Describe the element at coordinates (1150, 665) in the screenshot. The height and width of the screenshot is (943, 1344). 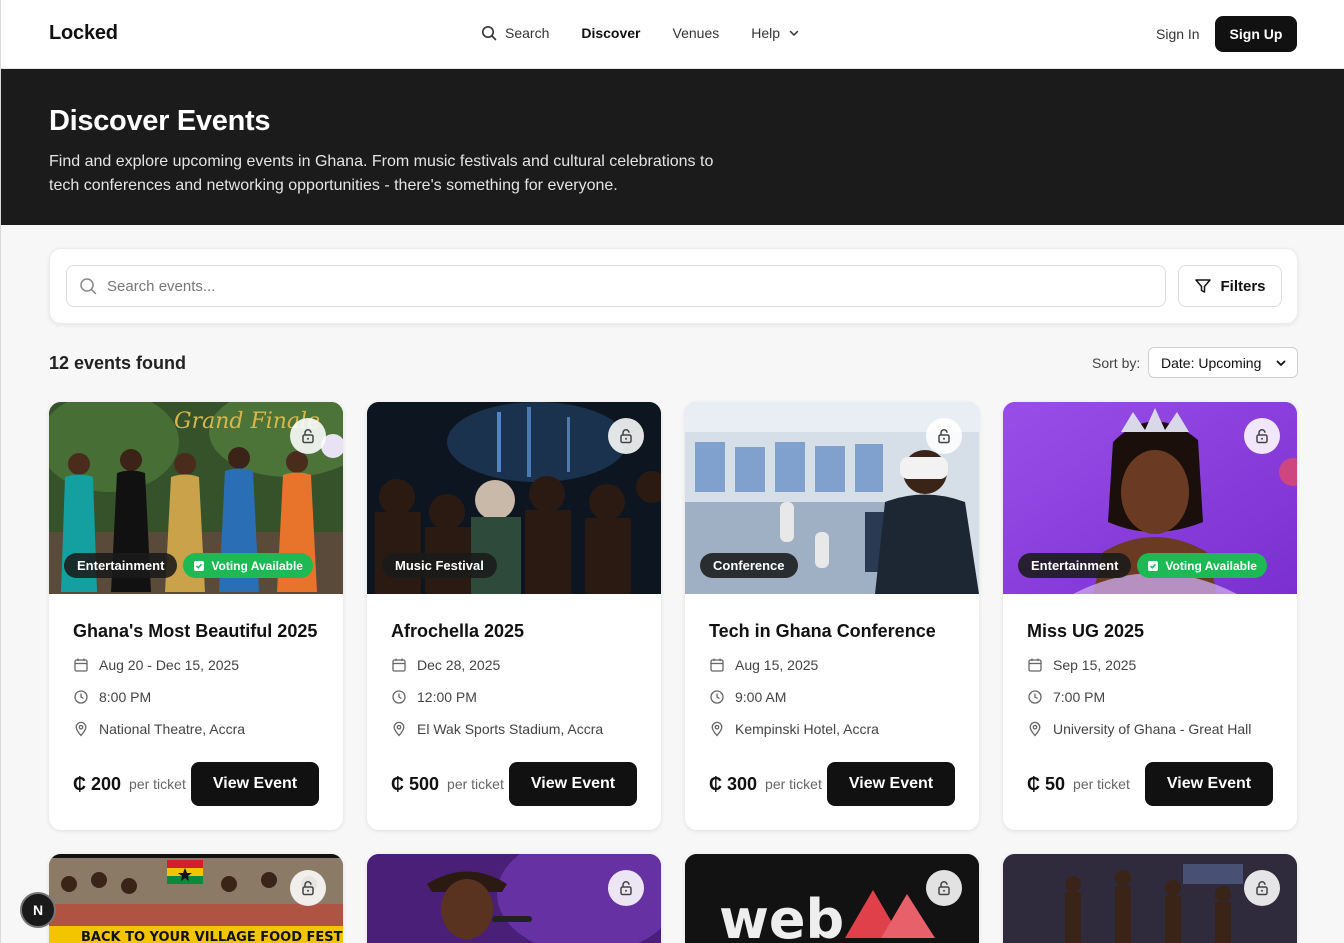
I see `event-date: Sep 15, 2025` at that location.